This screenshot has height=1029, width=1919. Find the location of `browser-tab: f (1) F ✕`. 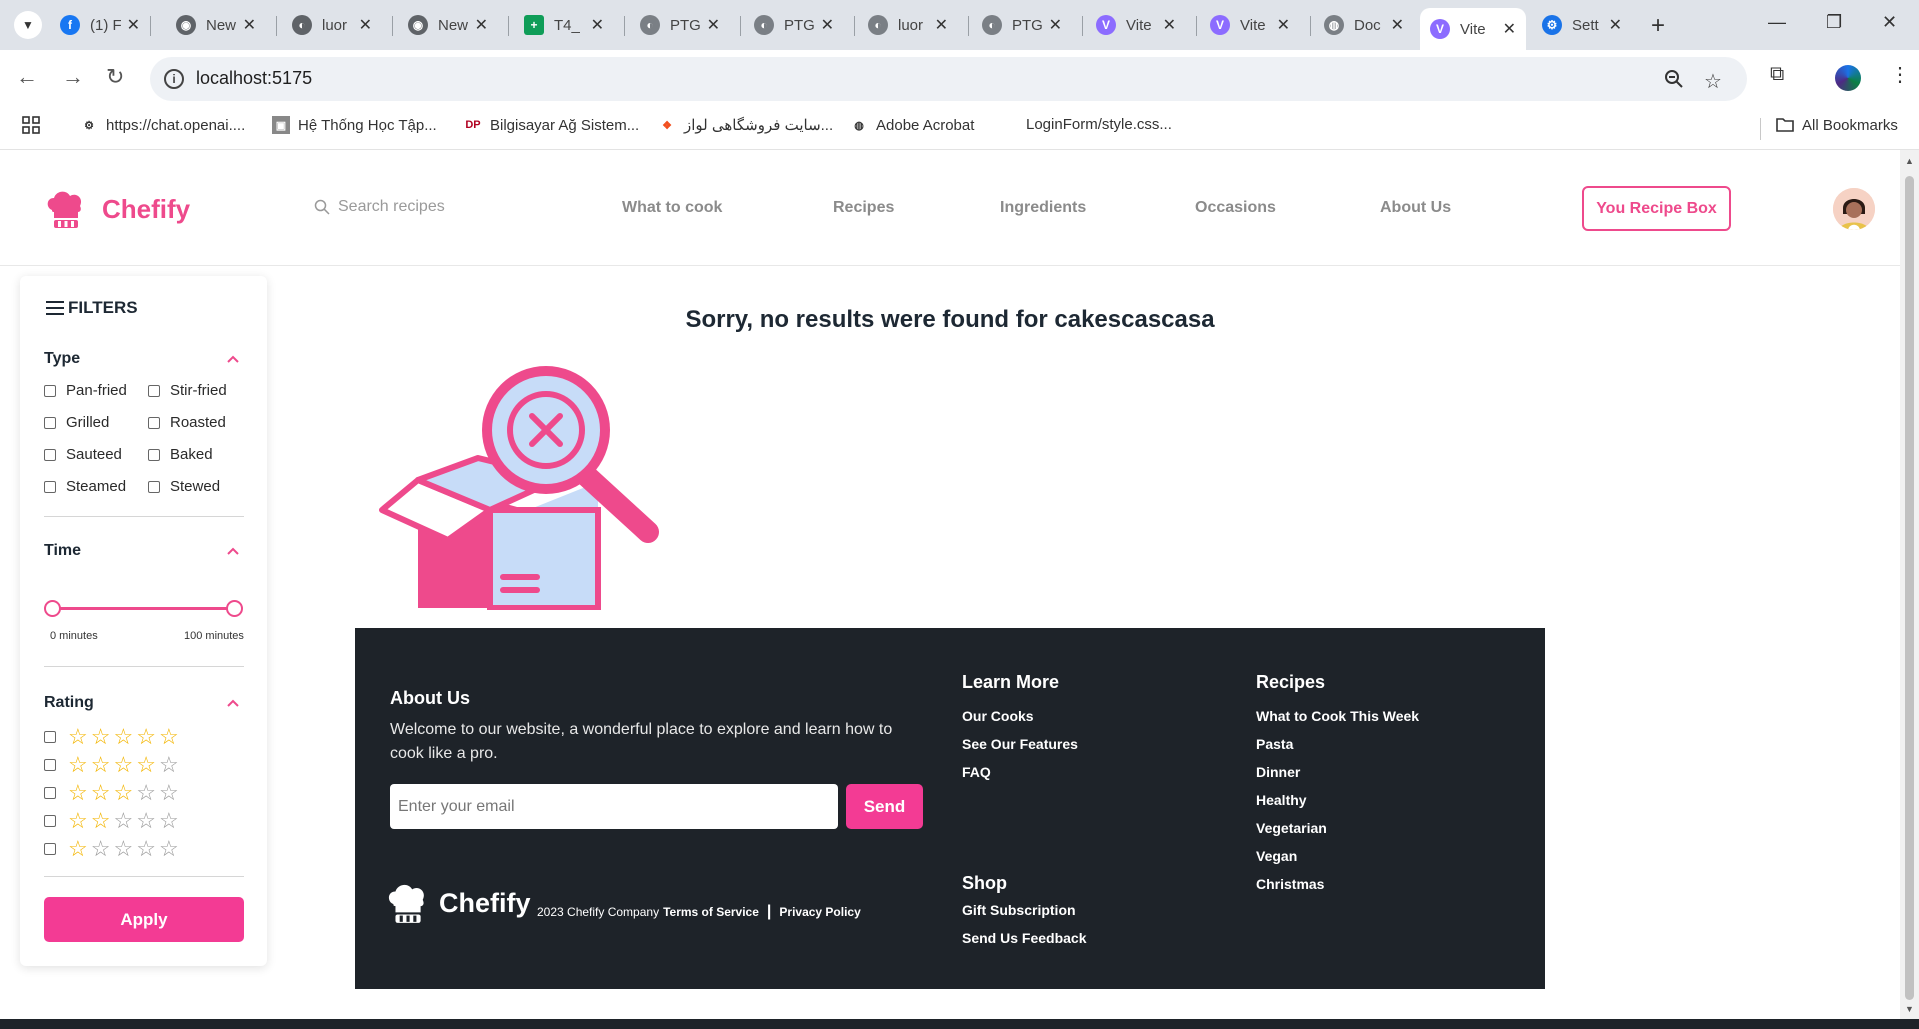

browser-tab: f (1) F ✕ is located at coordinates (100, 25).